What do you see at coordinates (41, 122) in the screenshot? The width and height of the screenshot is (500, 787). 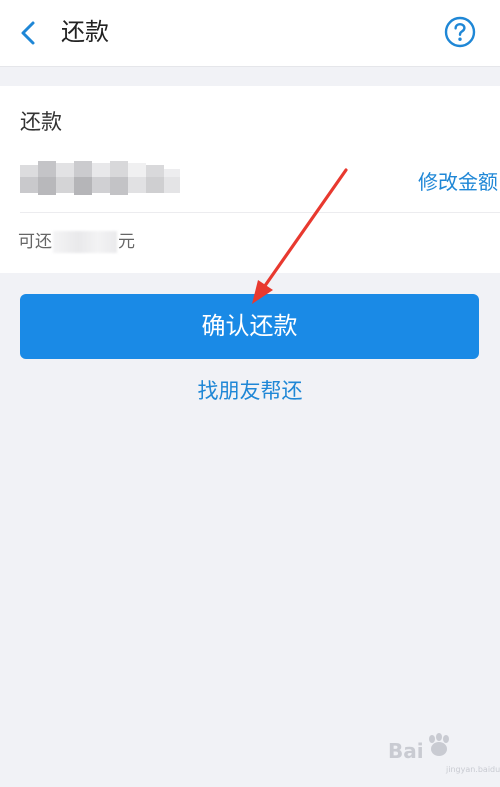 I see `repayment-section-title: 还款` at bounding box center [41, 122].